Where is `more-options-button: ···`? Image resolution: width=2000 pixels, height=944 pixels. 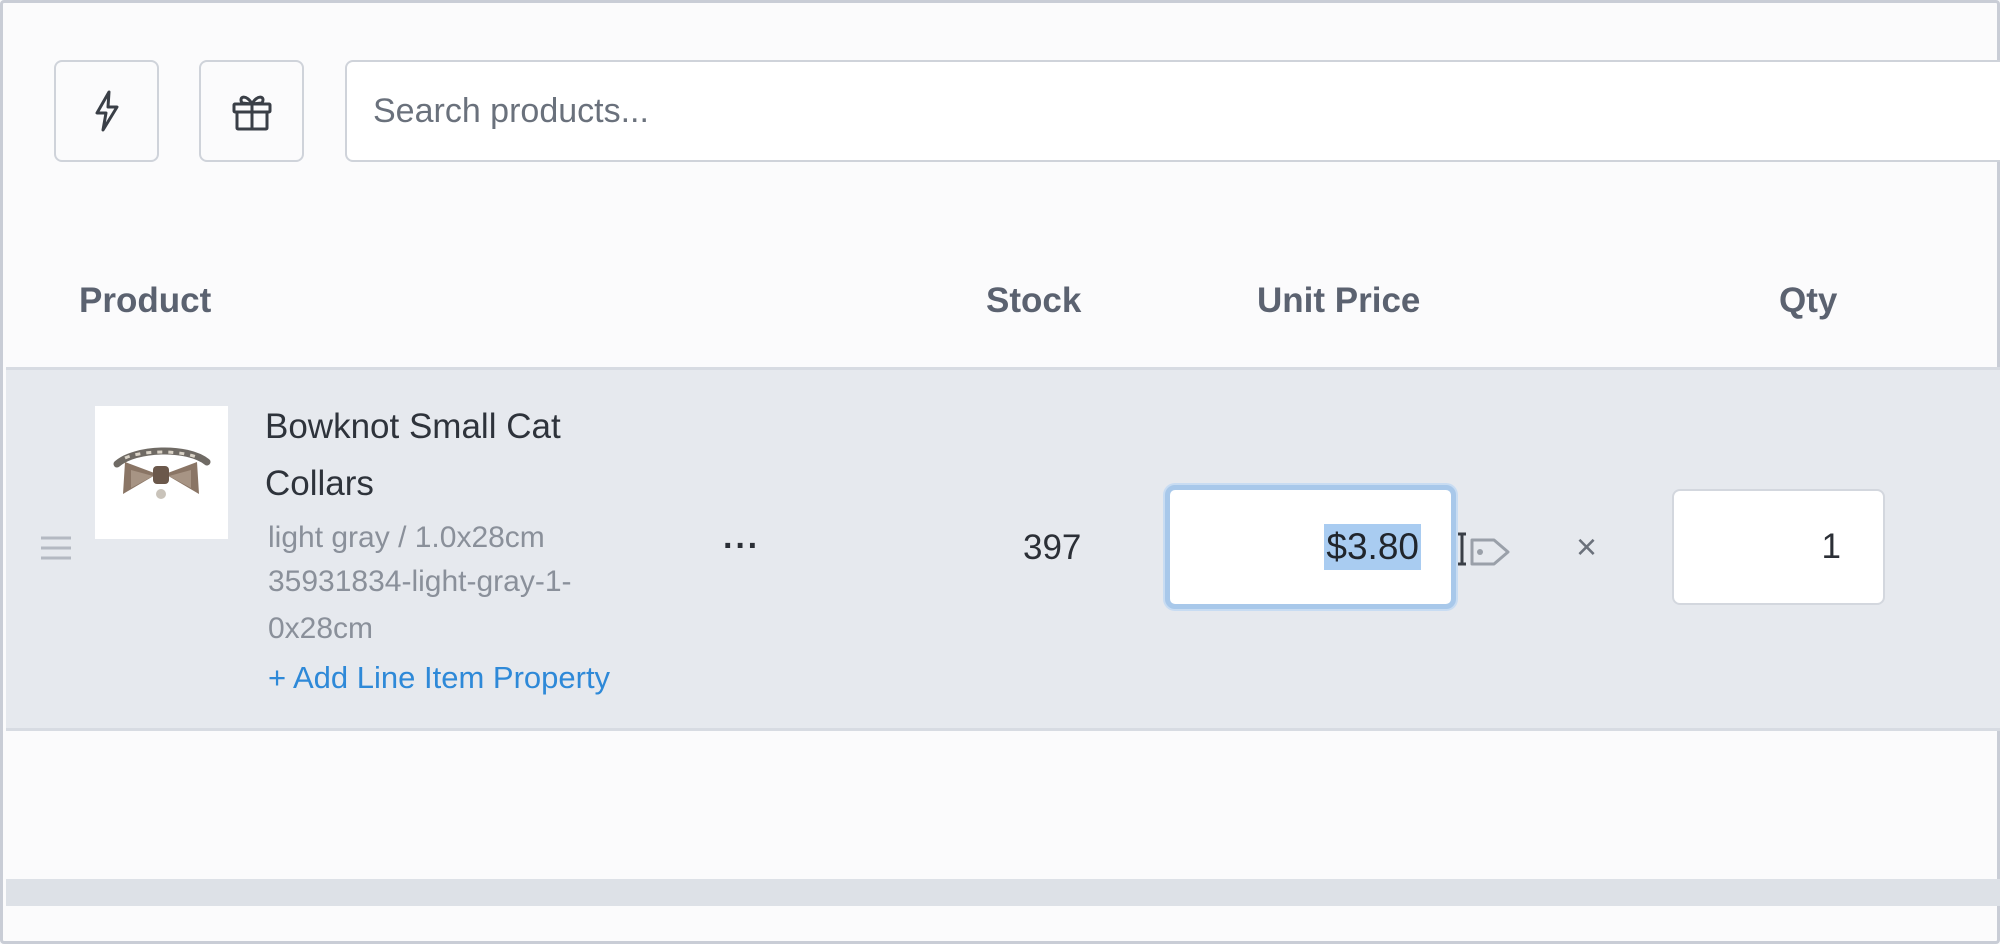 more-options-button: ··· is located at coordinates (741, 546).